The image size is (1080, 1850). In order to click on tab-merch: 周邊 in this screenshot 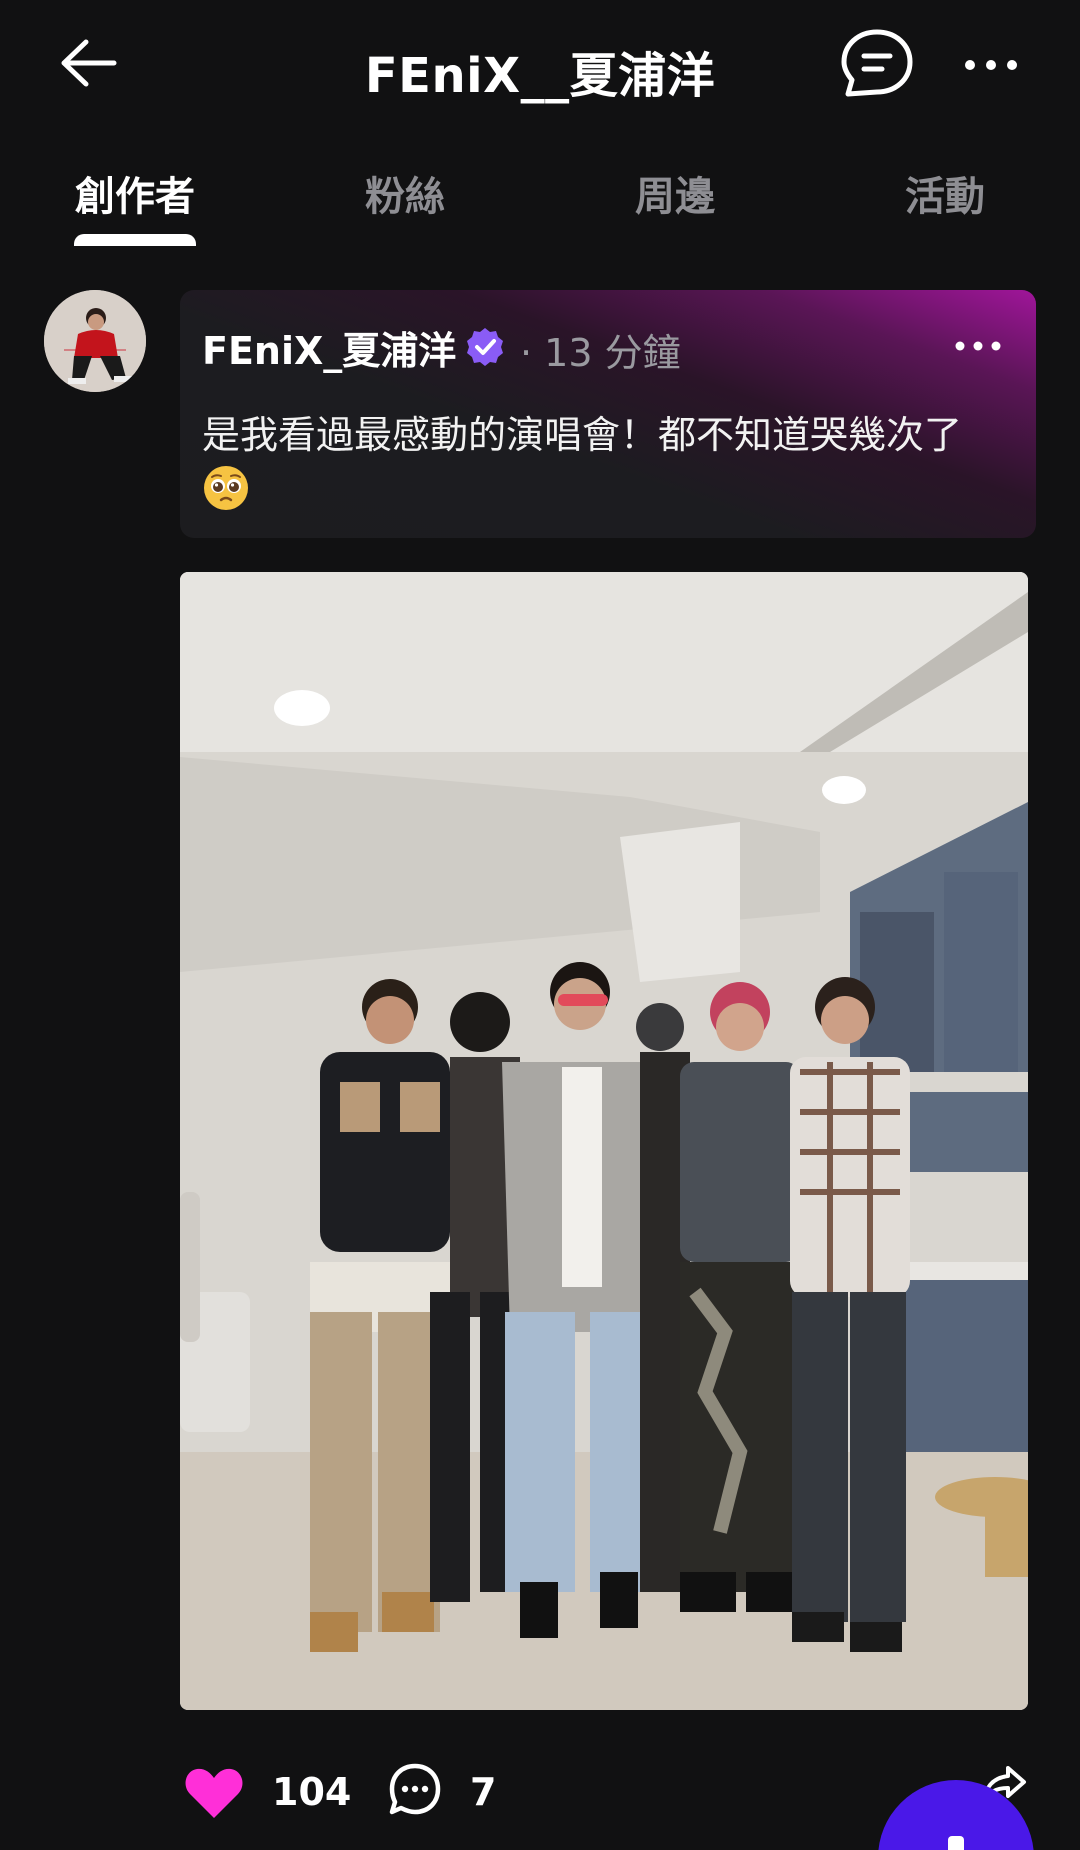, I will do `click(675, 193)`.